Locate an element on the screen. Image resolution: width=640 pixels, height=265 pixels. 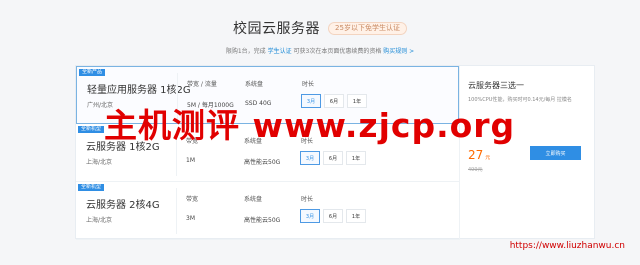
price-unit: 元 is located at coordinates (488, 158).